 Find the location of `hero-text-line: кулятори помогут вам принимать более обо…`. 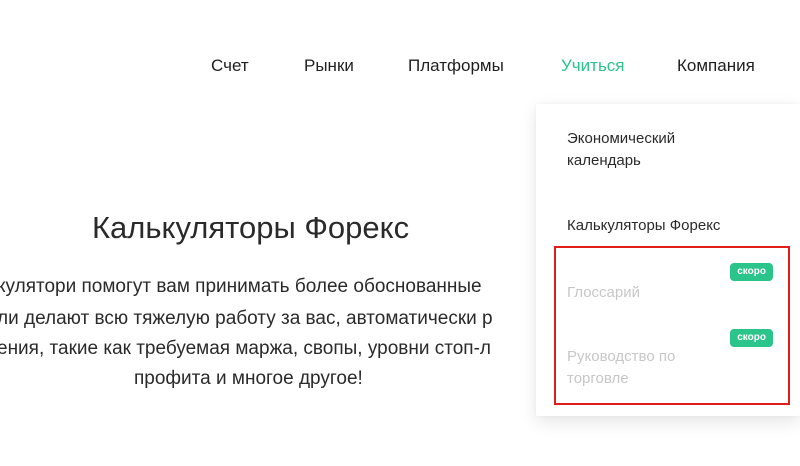

hero-text-line: кулятори помогут вам принимать более обо… is located at coordinates (241, 286).